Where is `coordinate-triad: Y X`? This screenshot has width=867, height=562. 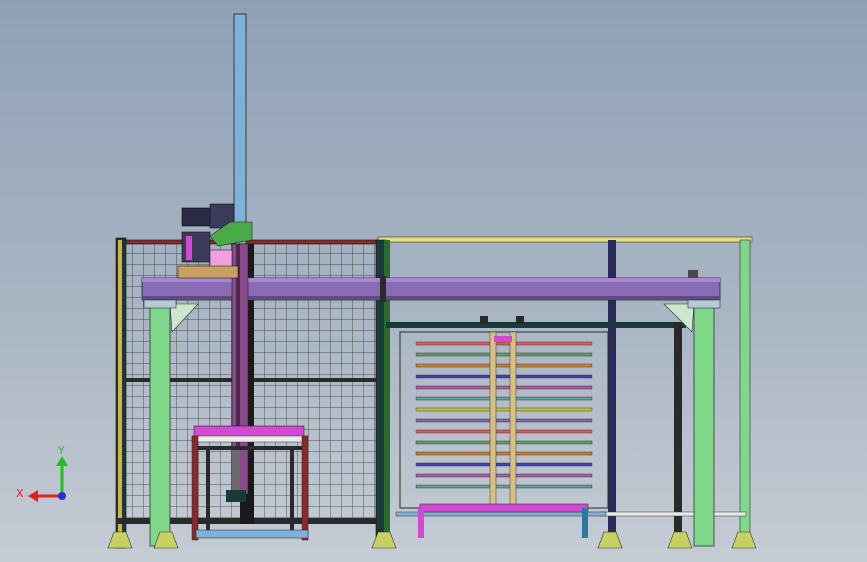 coordinate-triad: Y X is located at coordinates (42, 473).